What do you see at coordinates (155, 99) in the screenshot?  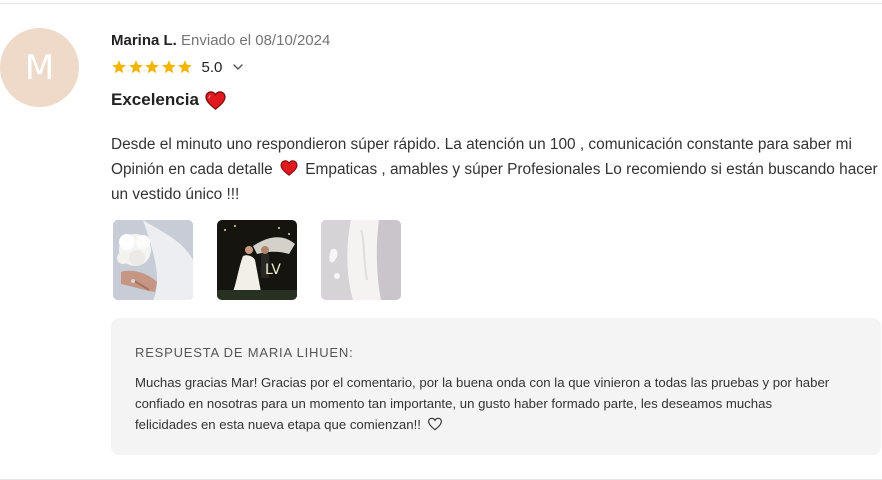 I see `review-title-text: Excelencia` at bounding box center [155, 99].